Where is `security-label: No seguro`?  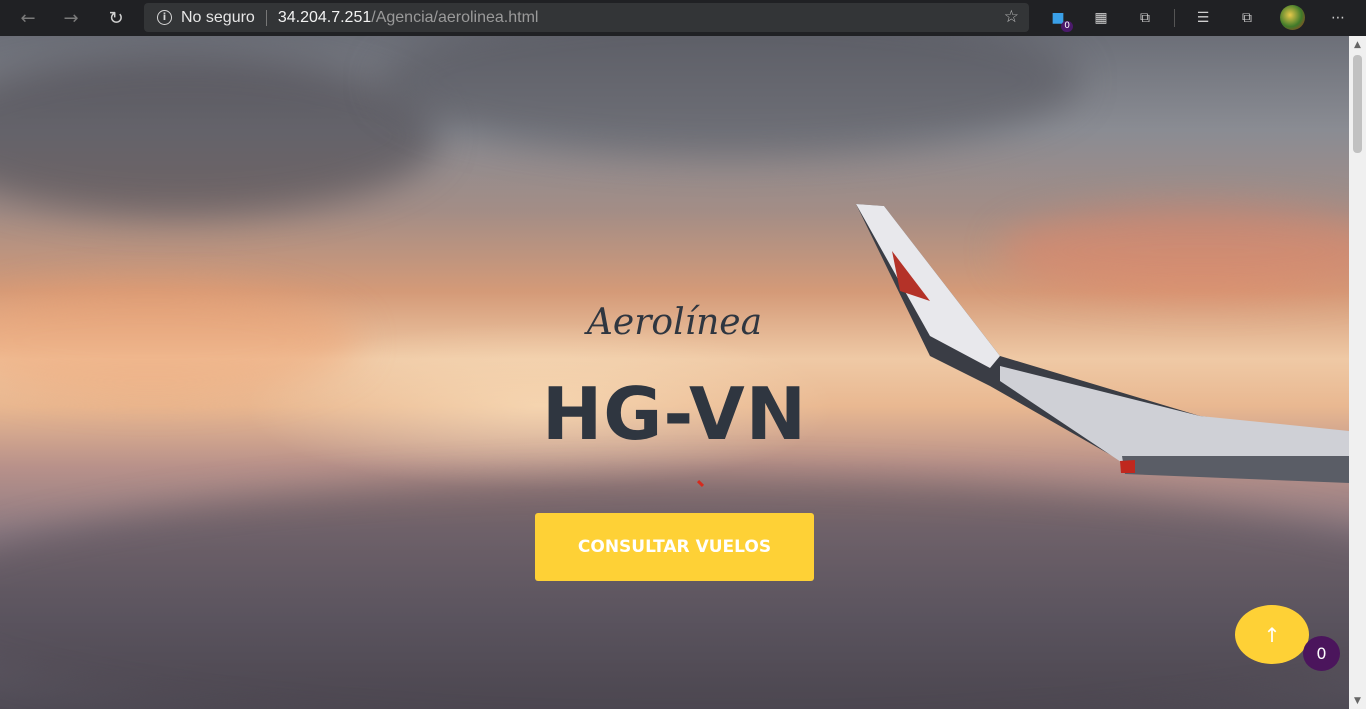 security-label: No seguro is located at coordinates (218, 17).